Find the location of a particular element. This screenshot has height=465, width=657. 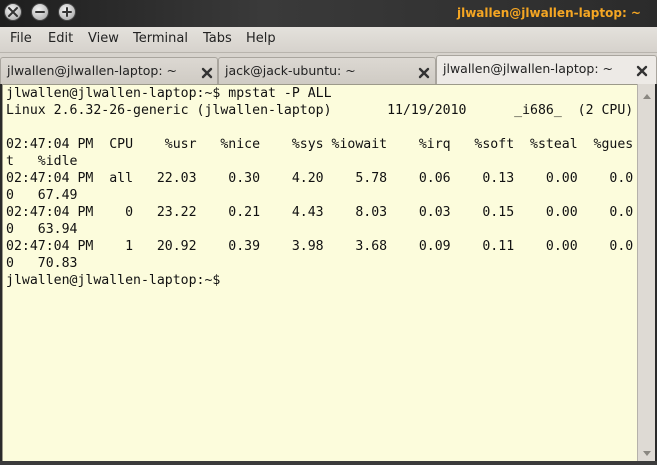

menu-edit: Edit is located at coordinates (60, 38).